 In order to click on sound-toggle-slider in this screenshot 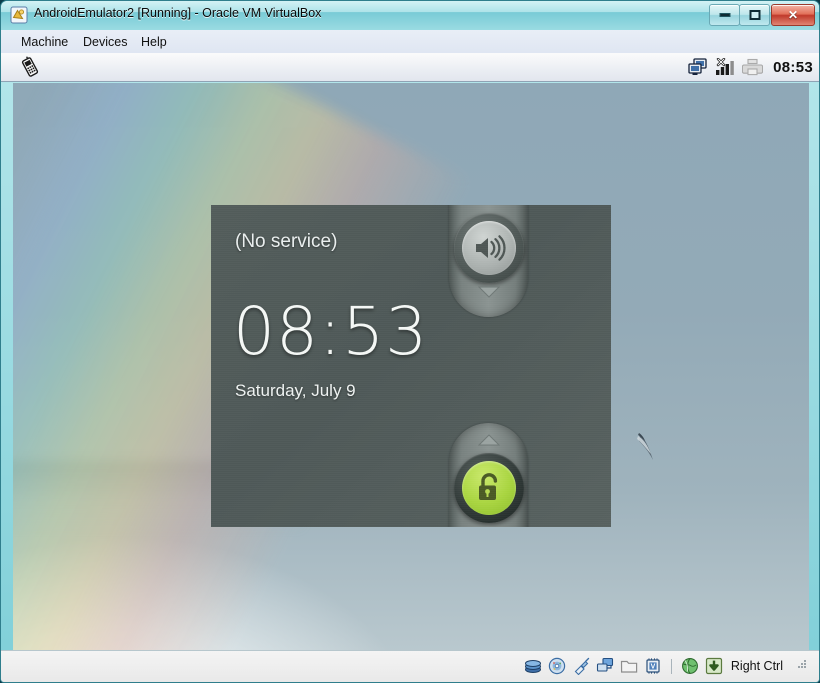, I will do `click(488, 261)`.